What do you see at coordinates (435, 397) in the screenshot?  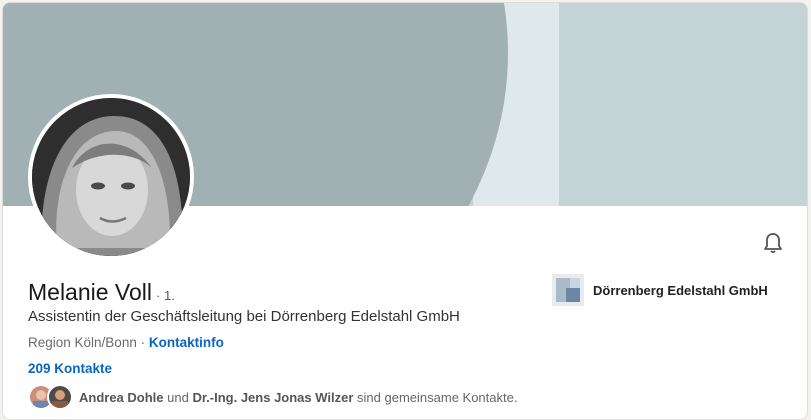 I see `mutual-suffix: sind gemeinsame Kontakte.` at bounding box center [435, 397].